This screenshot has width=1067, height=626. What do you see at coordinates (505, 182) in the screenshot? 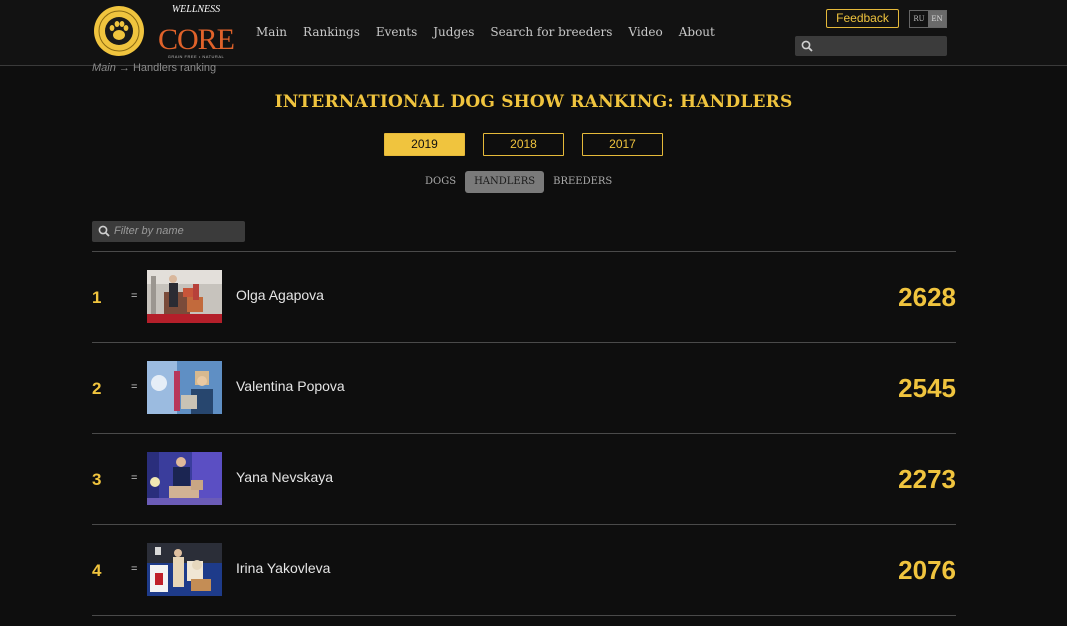
I see `tab-handlers: HANDLERS` at bounding box center [505, 182].